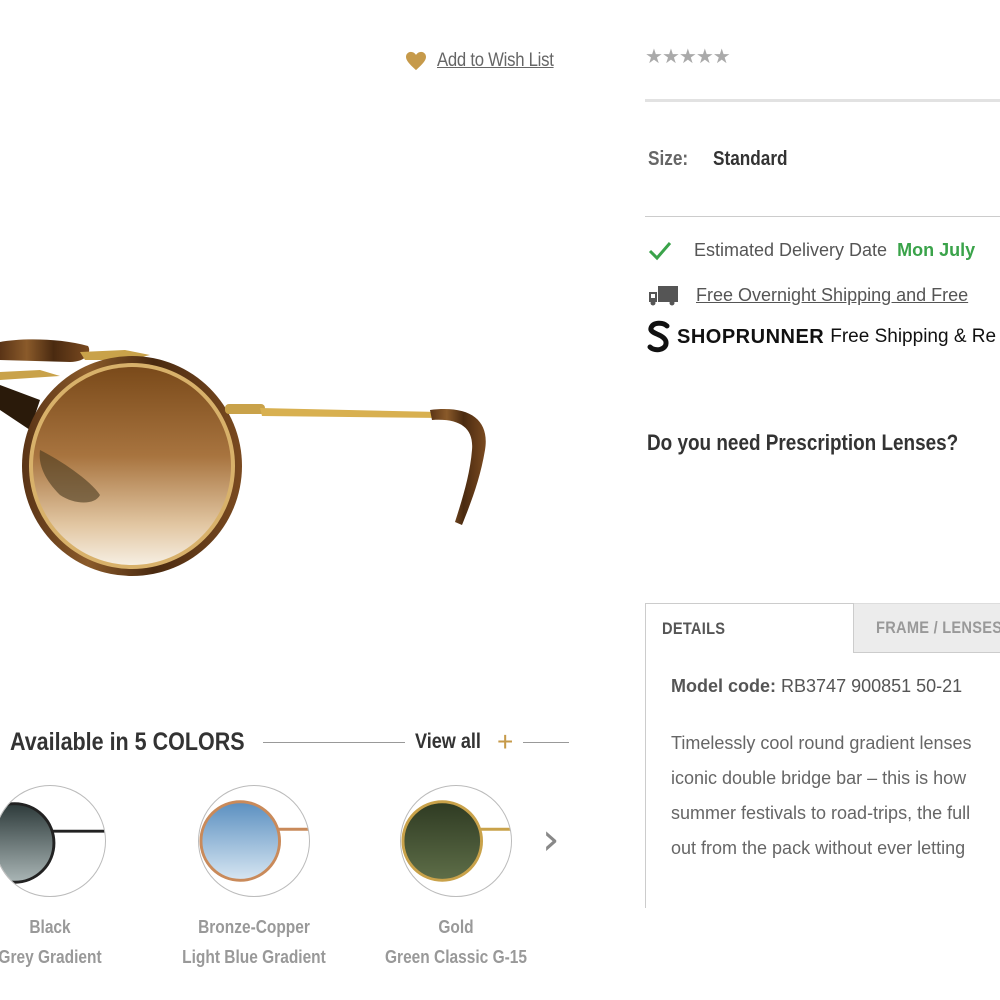 This screenshot has width=1000, height=1000. I want to click on tab-label: FRAME / LENSES, so click(938, 627).